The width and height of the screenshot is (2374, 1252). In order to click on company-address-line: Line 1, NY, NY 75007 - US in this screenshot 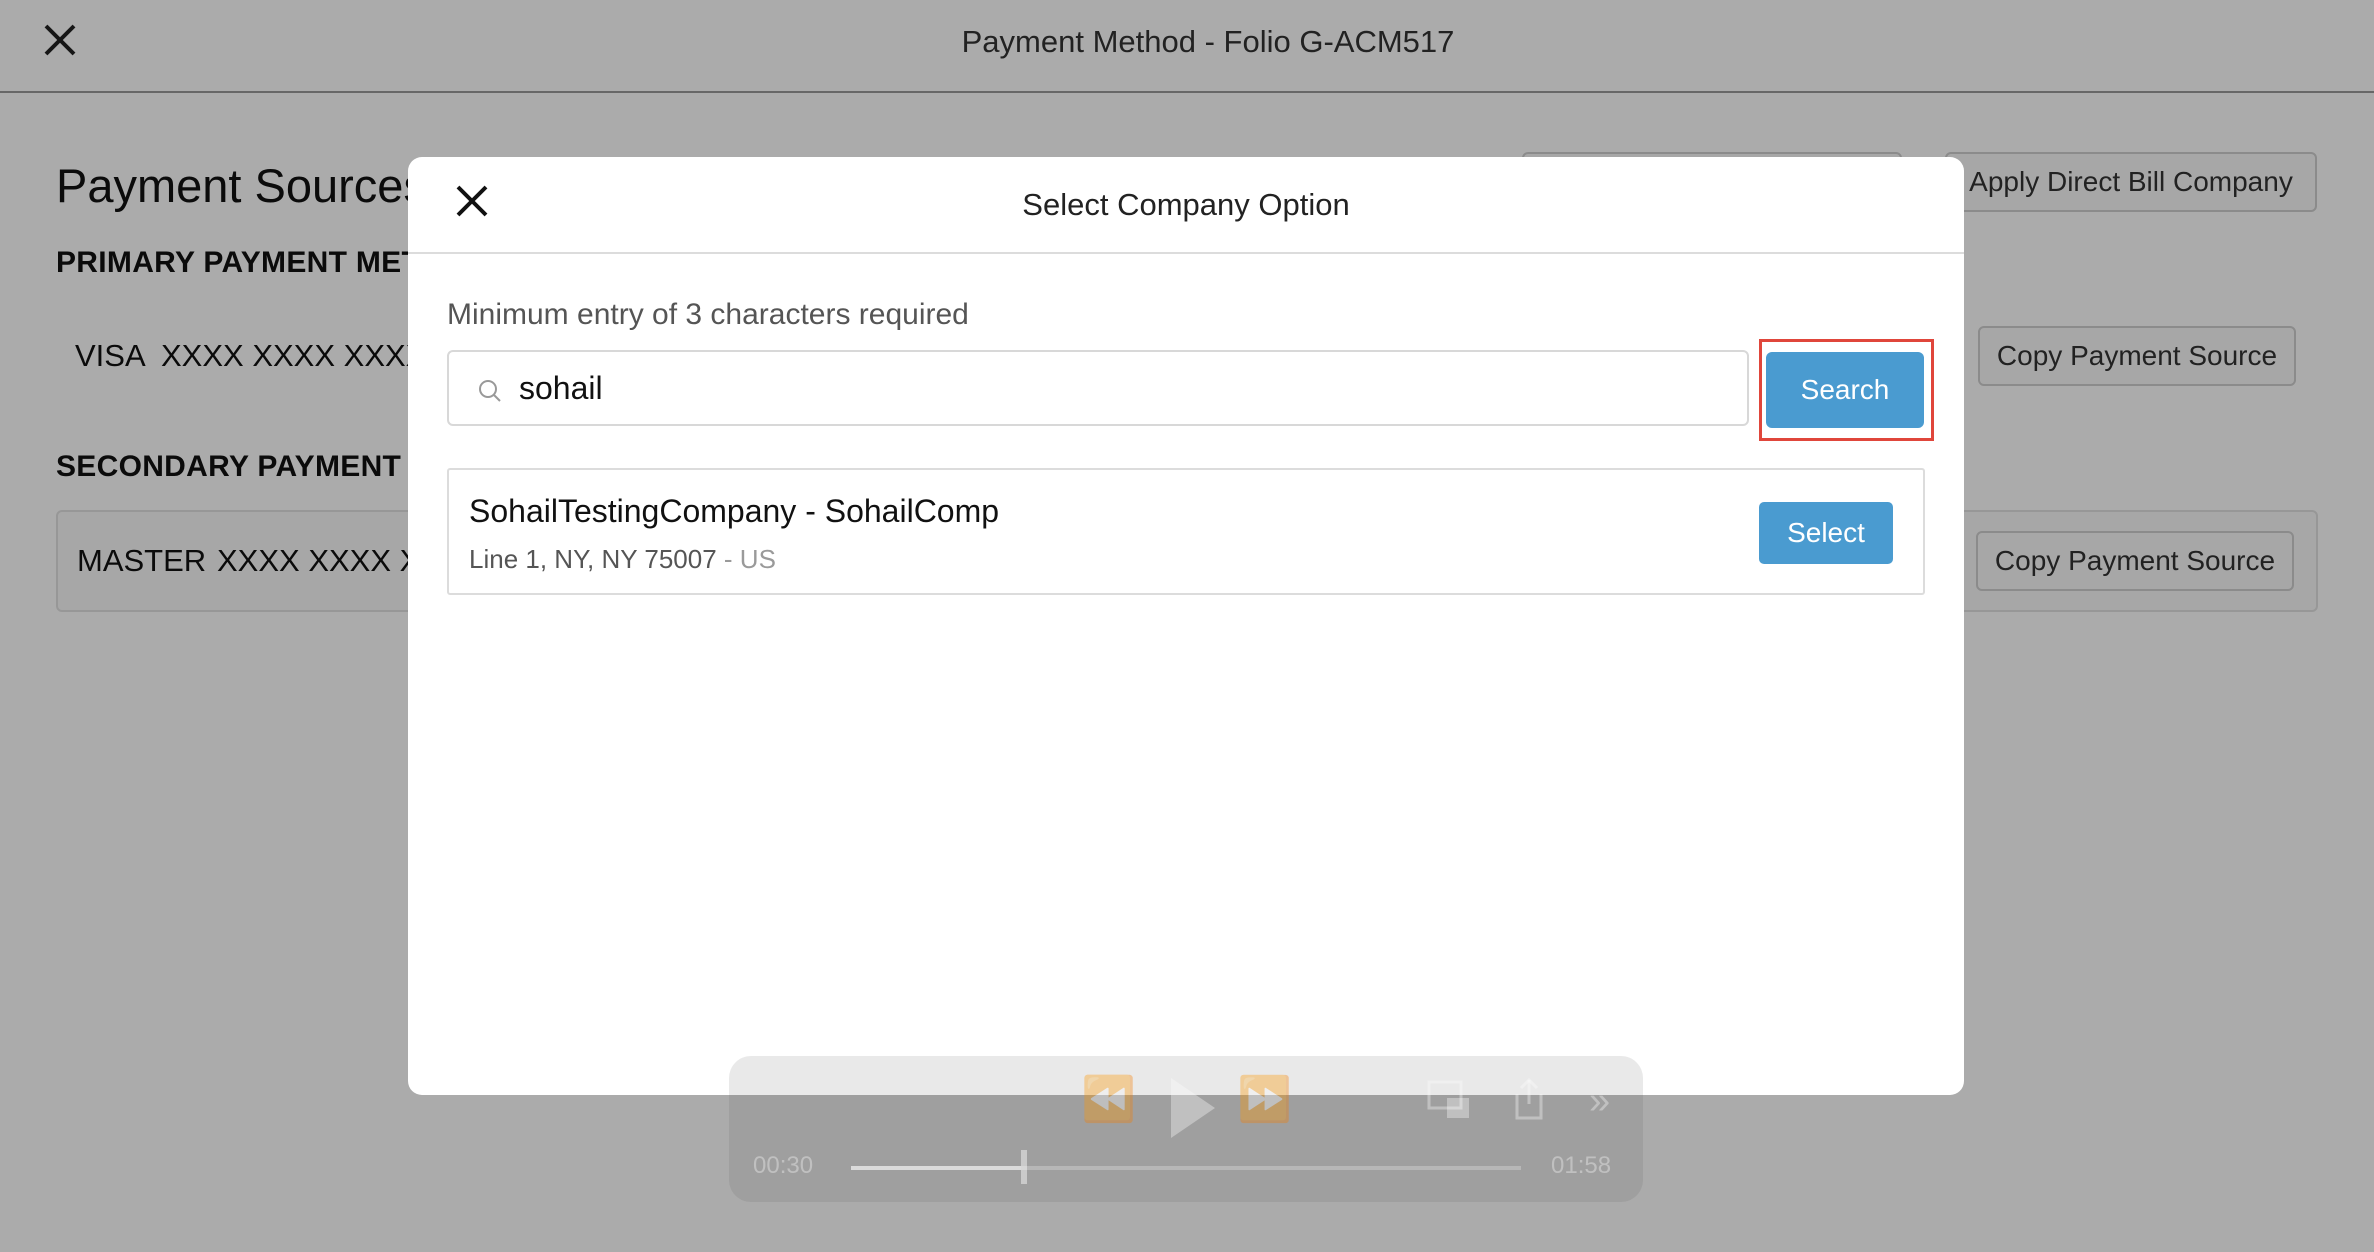, I will do `click(622, 559)`.